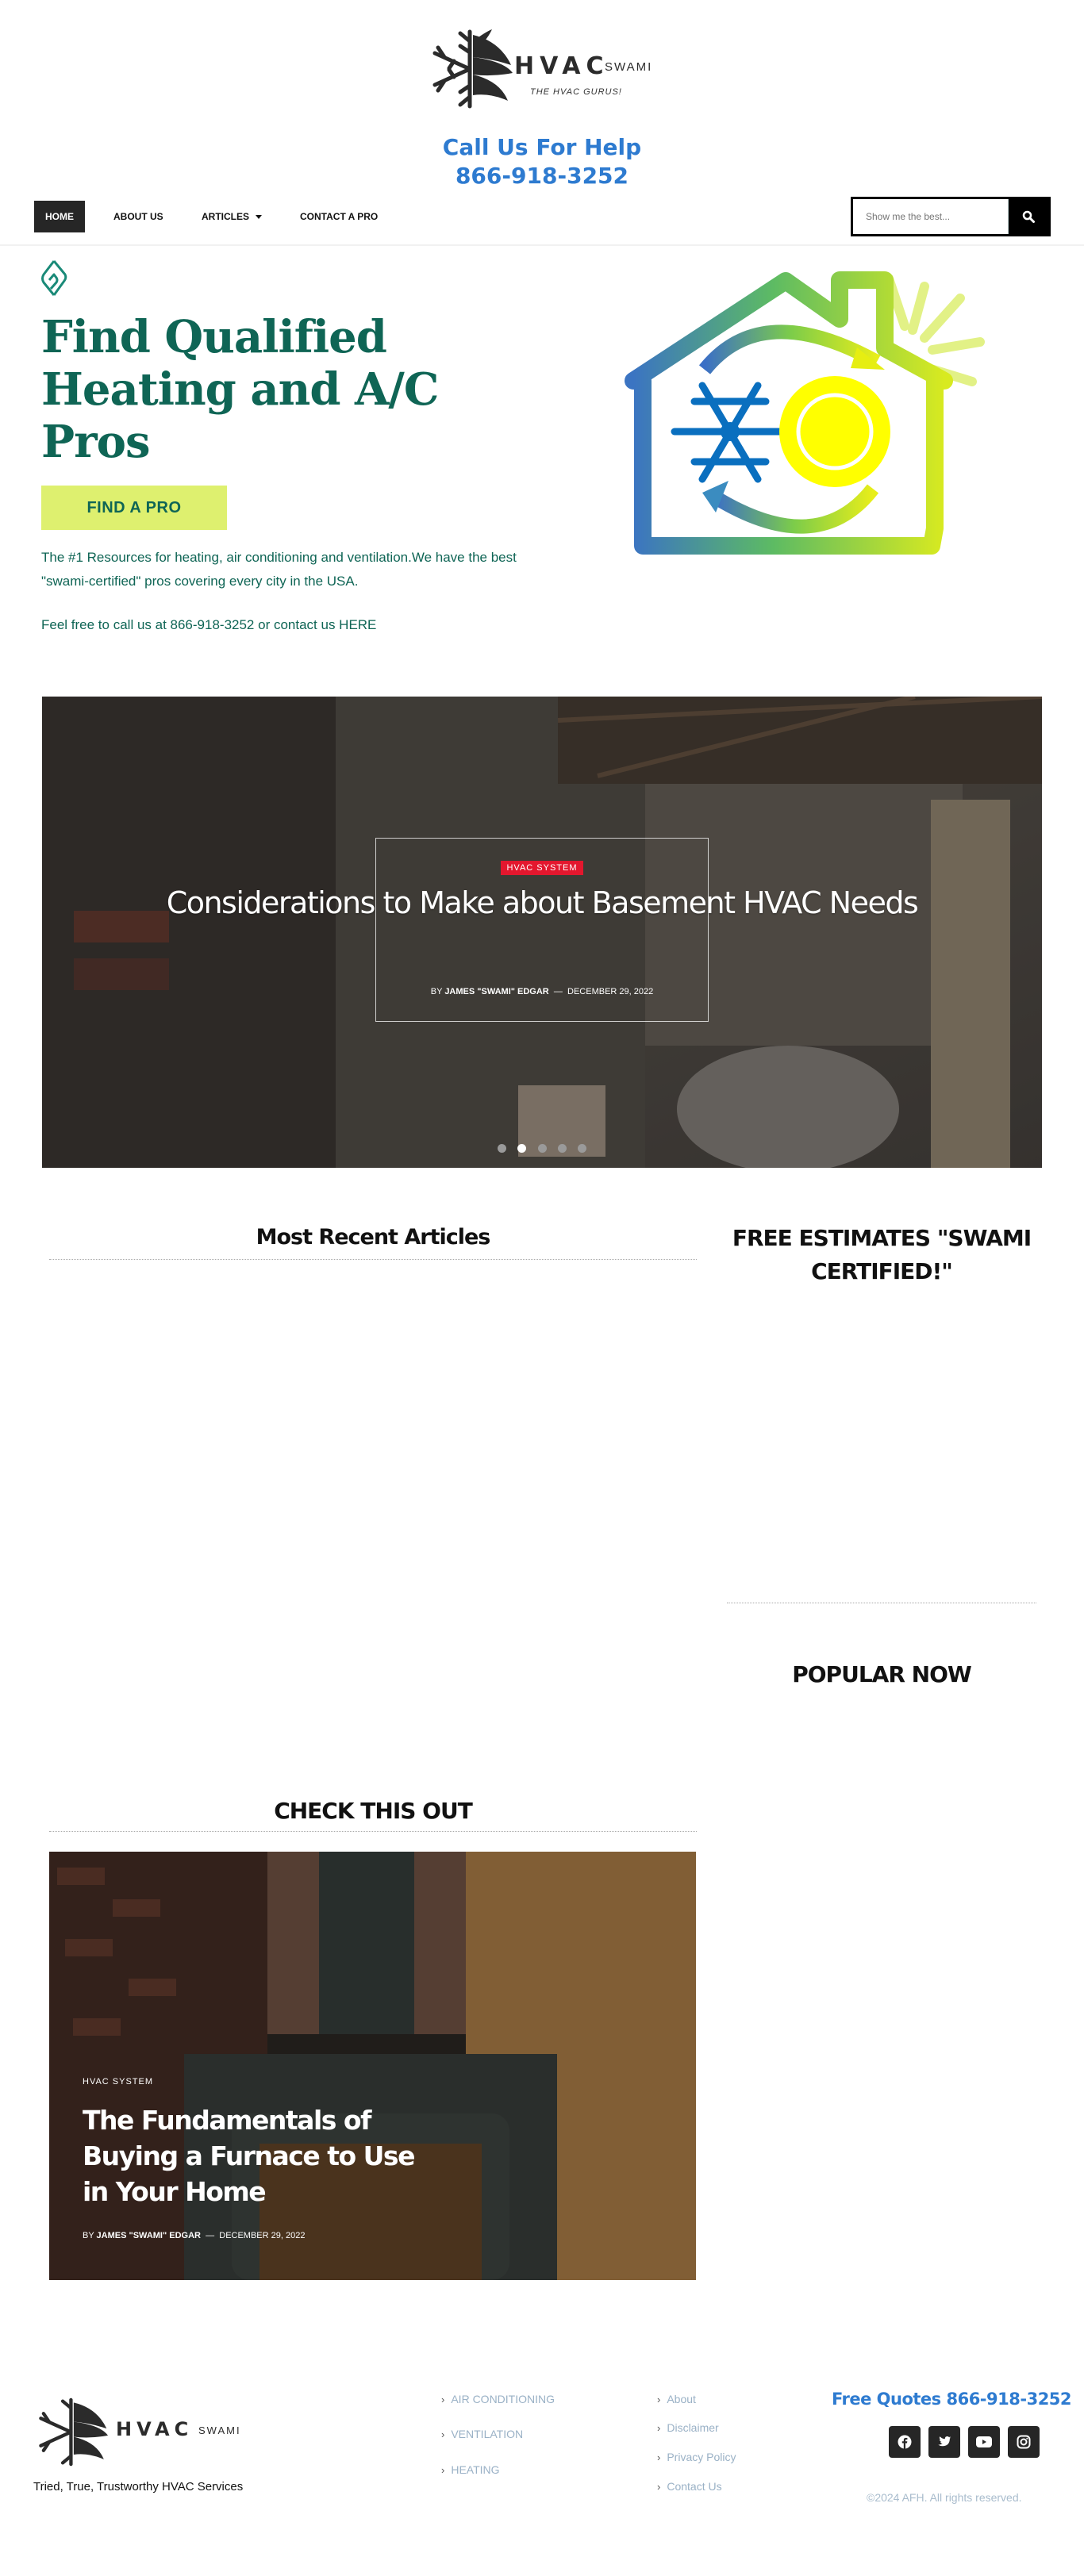 The width and height of the screenshot is (1084, 2576). I want to click on footer-tagline: Tried, True, Trustworthy HVAC Services, so click(138, 2486).